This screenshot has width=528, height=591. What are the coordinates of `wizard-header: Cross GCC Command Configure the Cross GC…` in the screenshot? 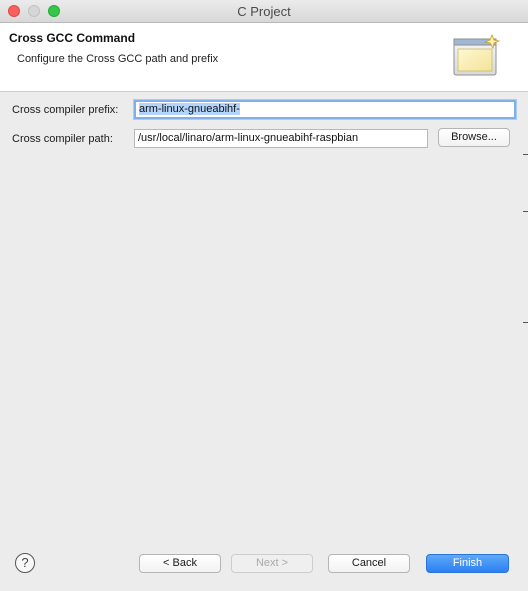 It's located at (264, 57).